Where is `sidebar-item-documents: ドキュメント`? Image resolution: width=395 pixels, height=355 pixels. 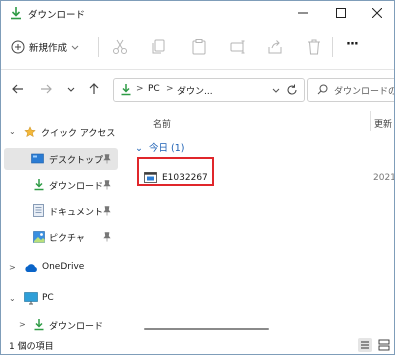 sidebar-item-documents: ドキュメント is located at coordinates (60, 211).